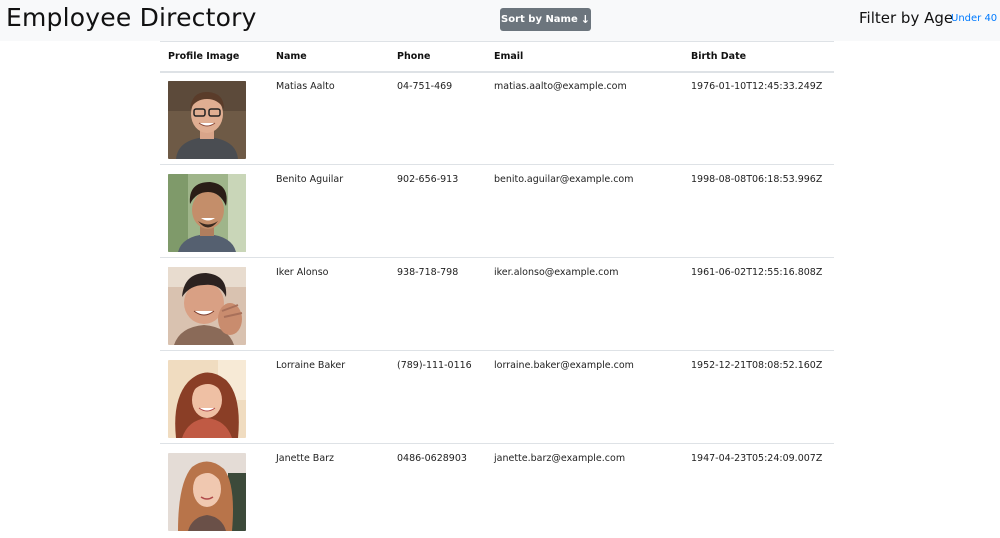  What do you see at coordinates (584, 57) in the screenshot?
I see `column-header-email: Email` at bounding box center [584, 57].